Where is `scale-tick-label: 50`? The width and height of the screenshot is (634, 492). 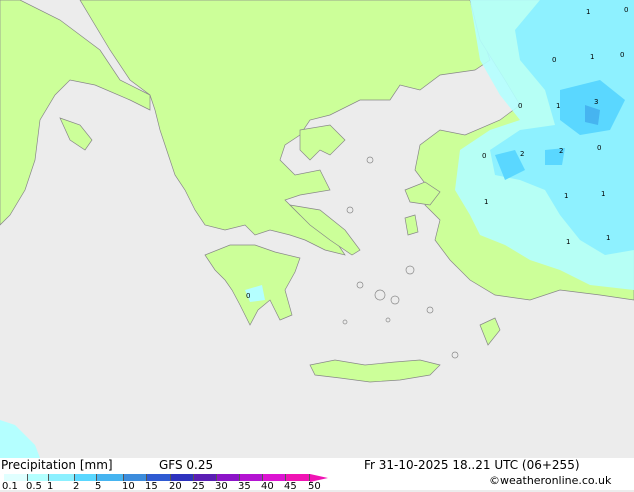 scale-tick-label: 50 is located at coordinates (314, 486).